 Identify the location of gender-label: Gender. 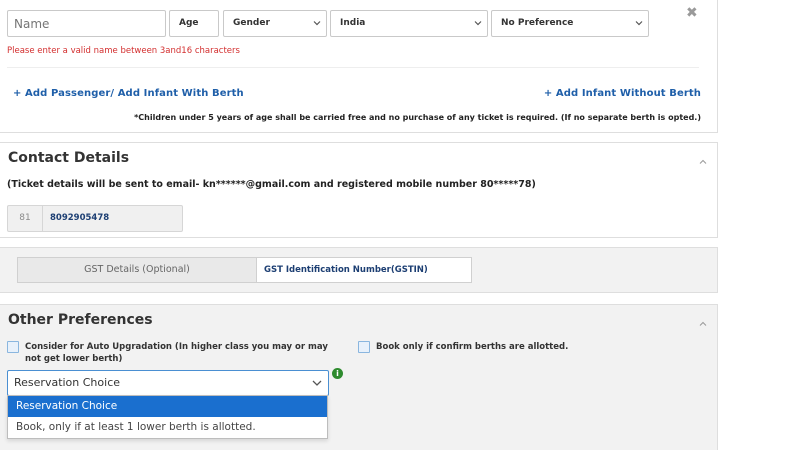
(251, 23).